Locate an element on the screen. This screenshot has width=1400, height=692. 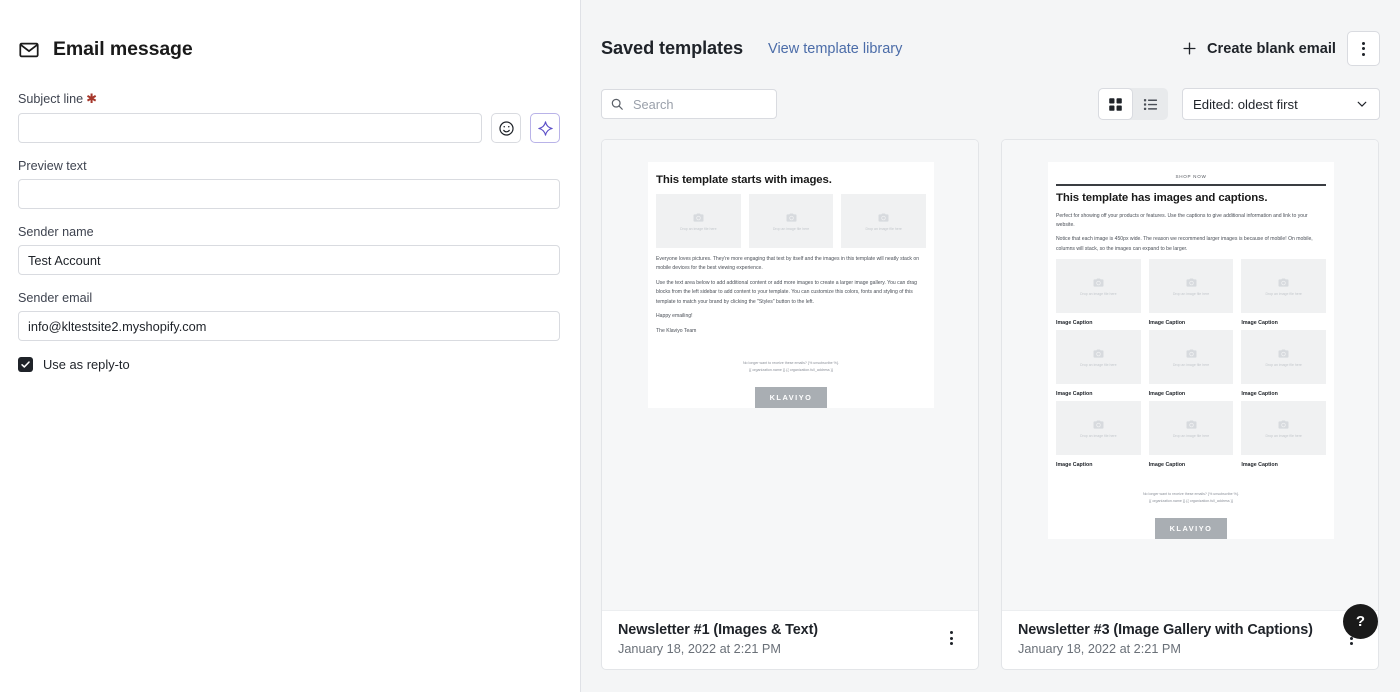
sort-order-value: Edited: oldest first is located at coordinates (1245, 104).